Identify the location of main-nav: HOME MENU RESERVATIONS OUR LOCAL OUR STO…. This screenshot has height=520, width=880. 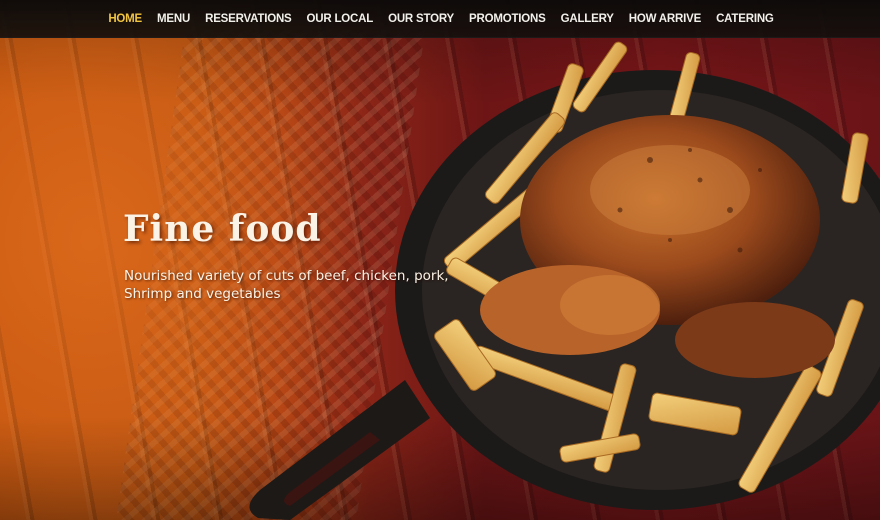
(440, 19).